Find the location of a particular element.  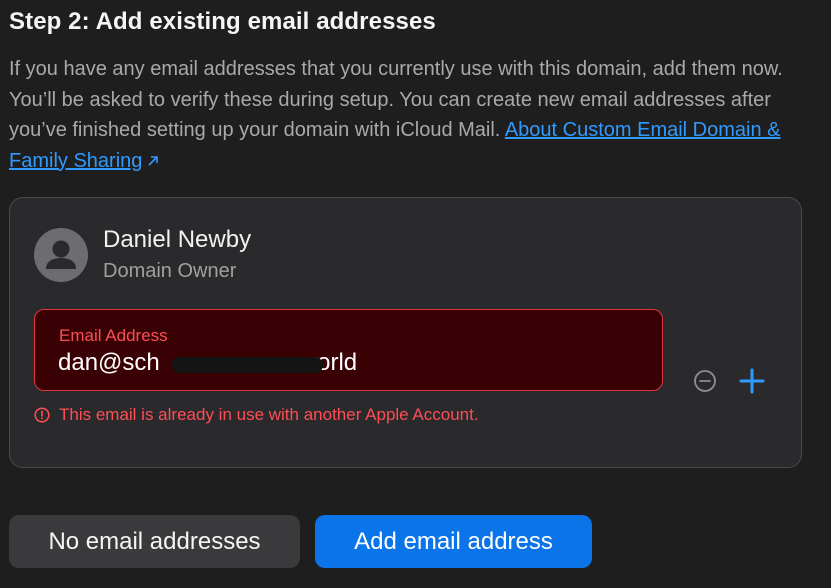

minus-circle-icon is located at coordinates (705, 381).